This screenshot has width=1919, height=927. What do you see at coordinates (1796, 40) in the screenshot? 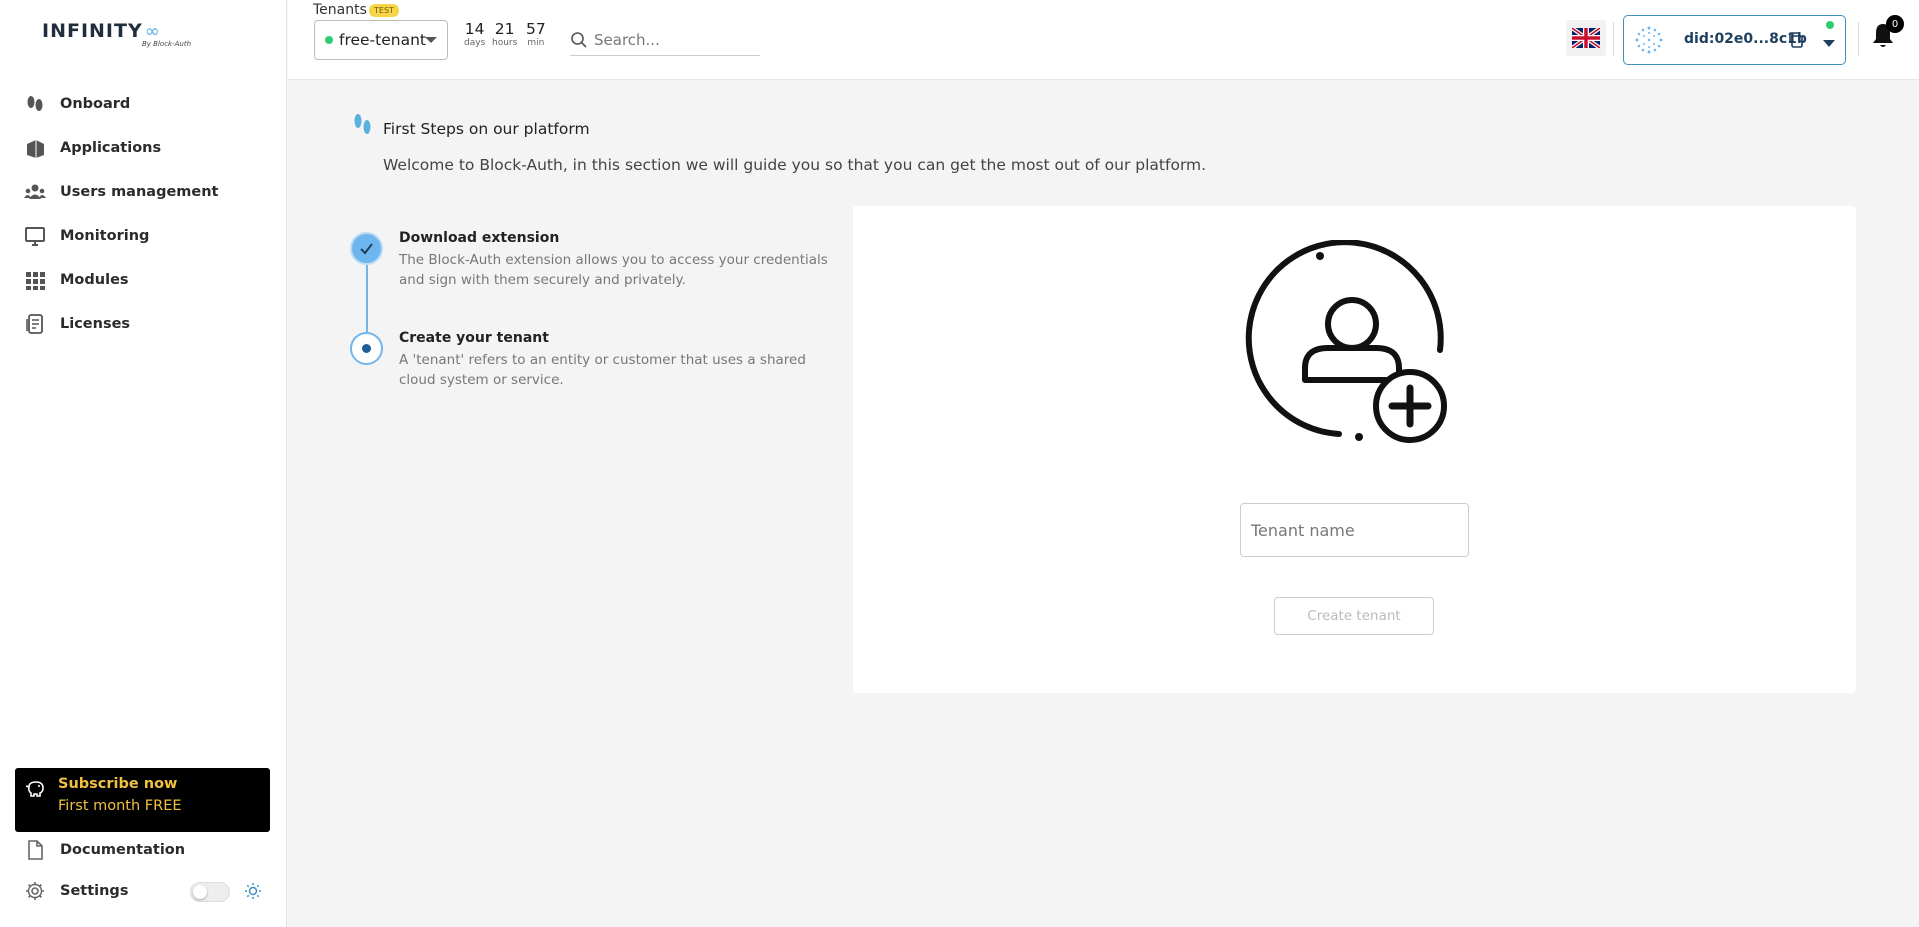
I see `copy-icon` at bounding box center [1796, 40].